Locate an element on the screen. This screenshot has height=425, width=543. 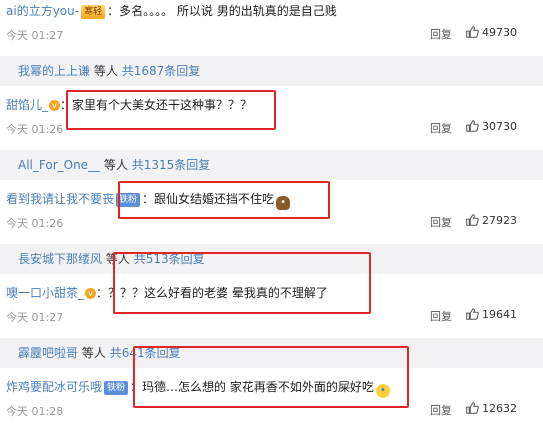
comment-item: 甜馅儿_ v ：家里有个大美女还干这种事？？？ 今天 01:26 回复 30730 is located at coordinates (271, 116).